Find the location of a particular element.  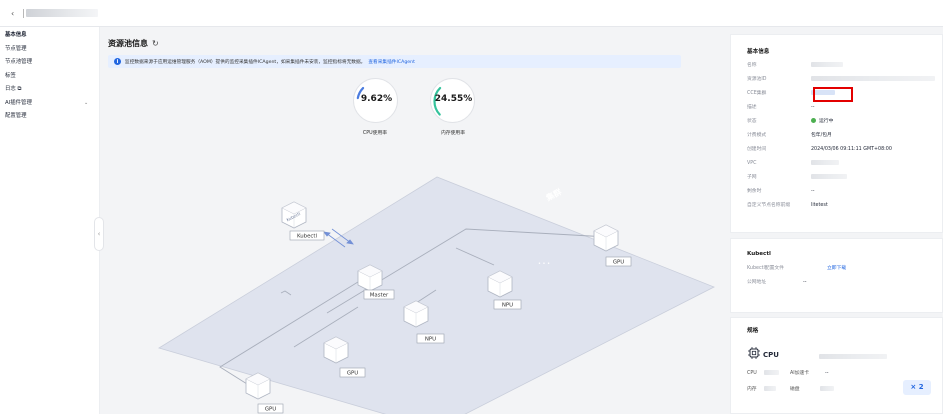

spec-card: 规格 CPU CPU AI加速卡 -- 内存 磁盘 × 2 is located at coordinates (836, 365).